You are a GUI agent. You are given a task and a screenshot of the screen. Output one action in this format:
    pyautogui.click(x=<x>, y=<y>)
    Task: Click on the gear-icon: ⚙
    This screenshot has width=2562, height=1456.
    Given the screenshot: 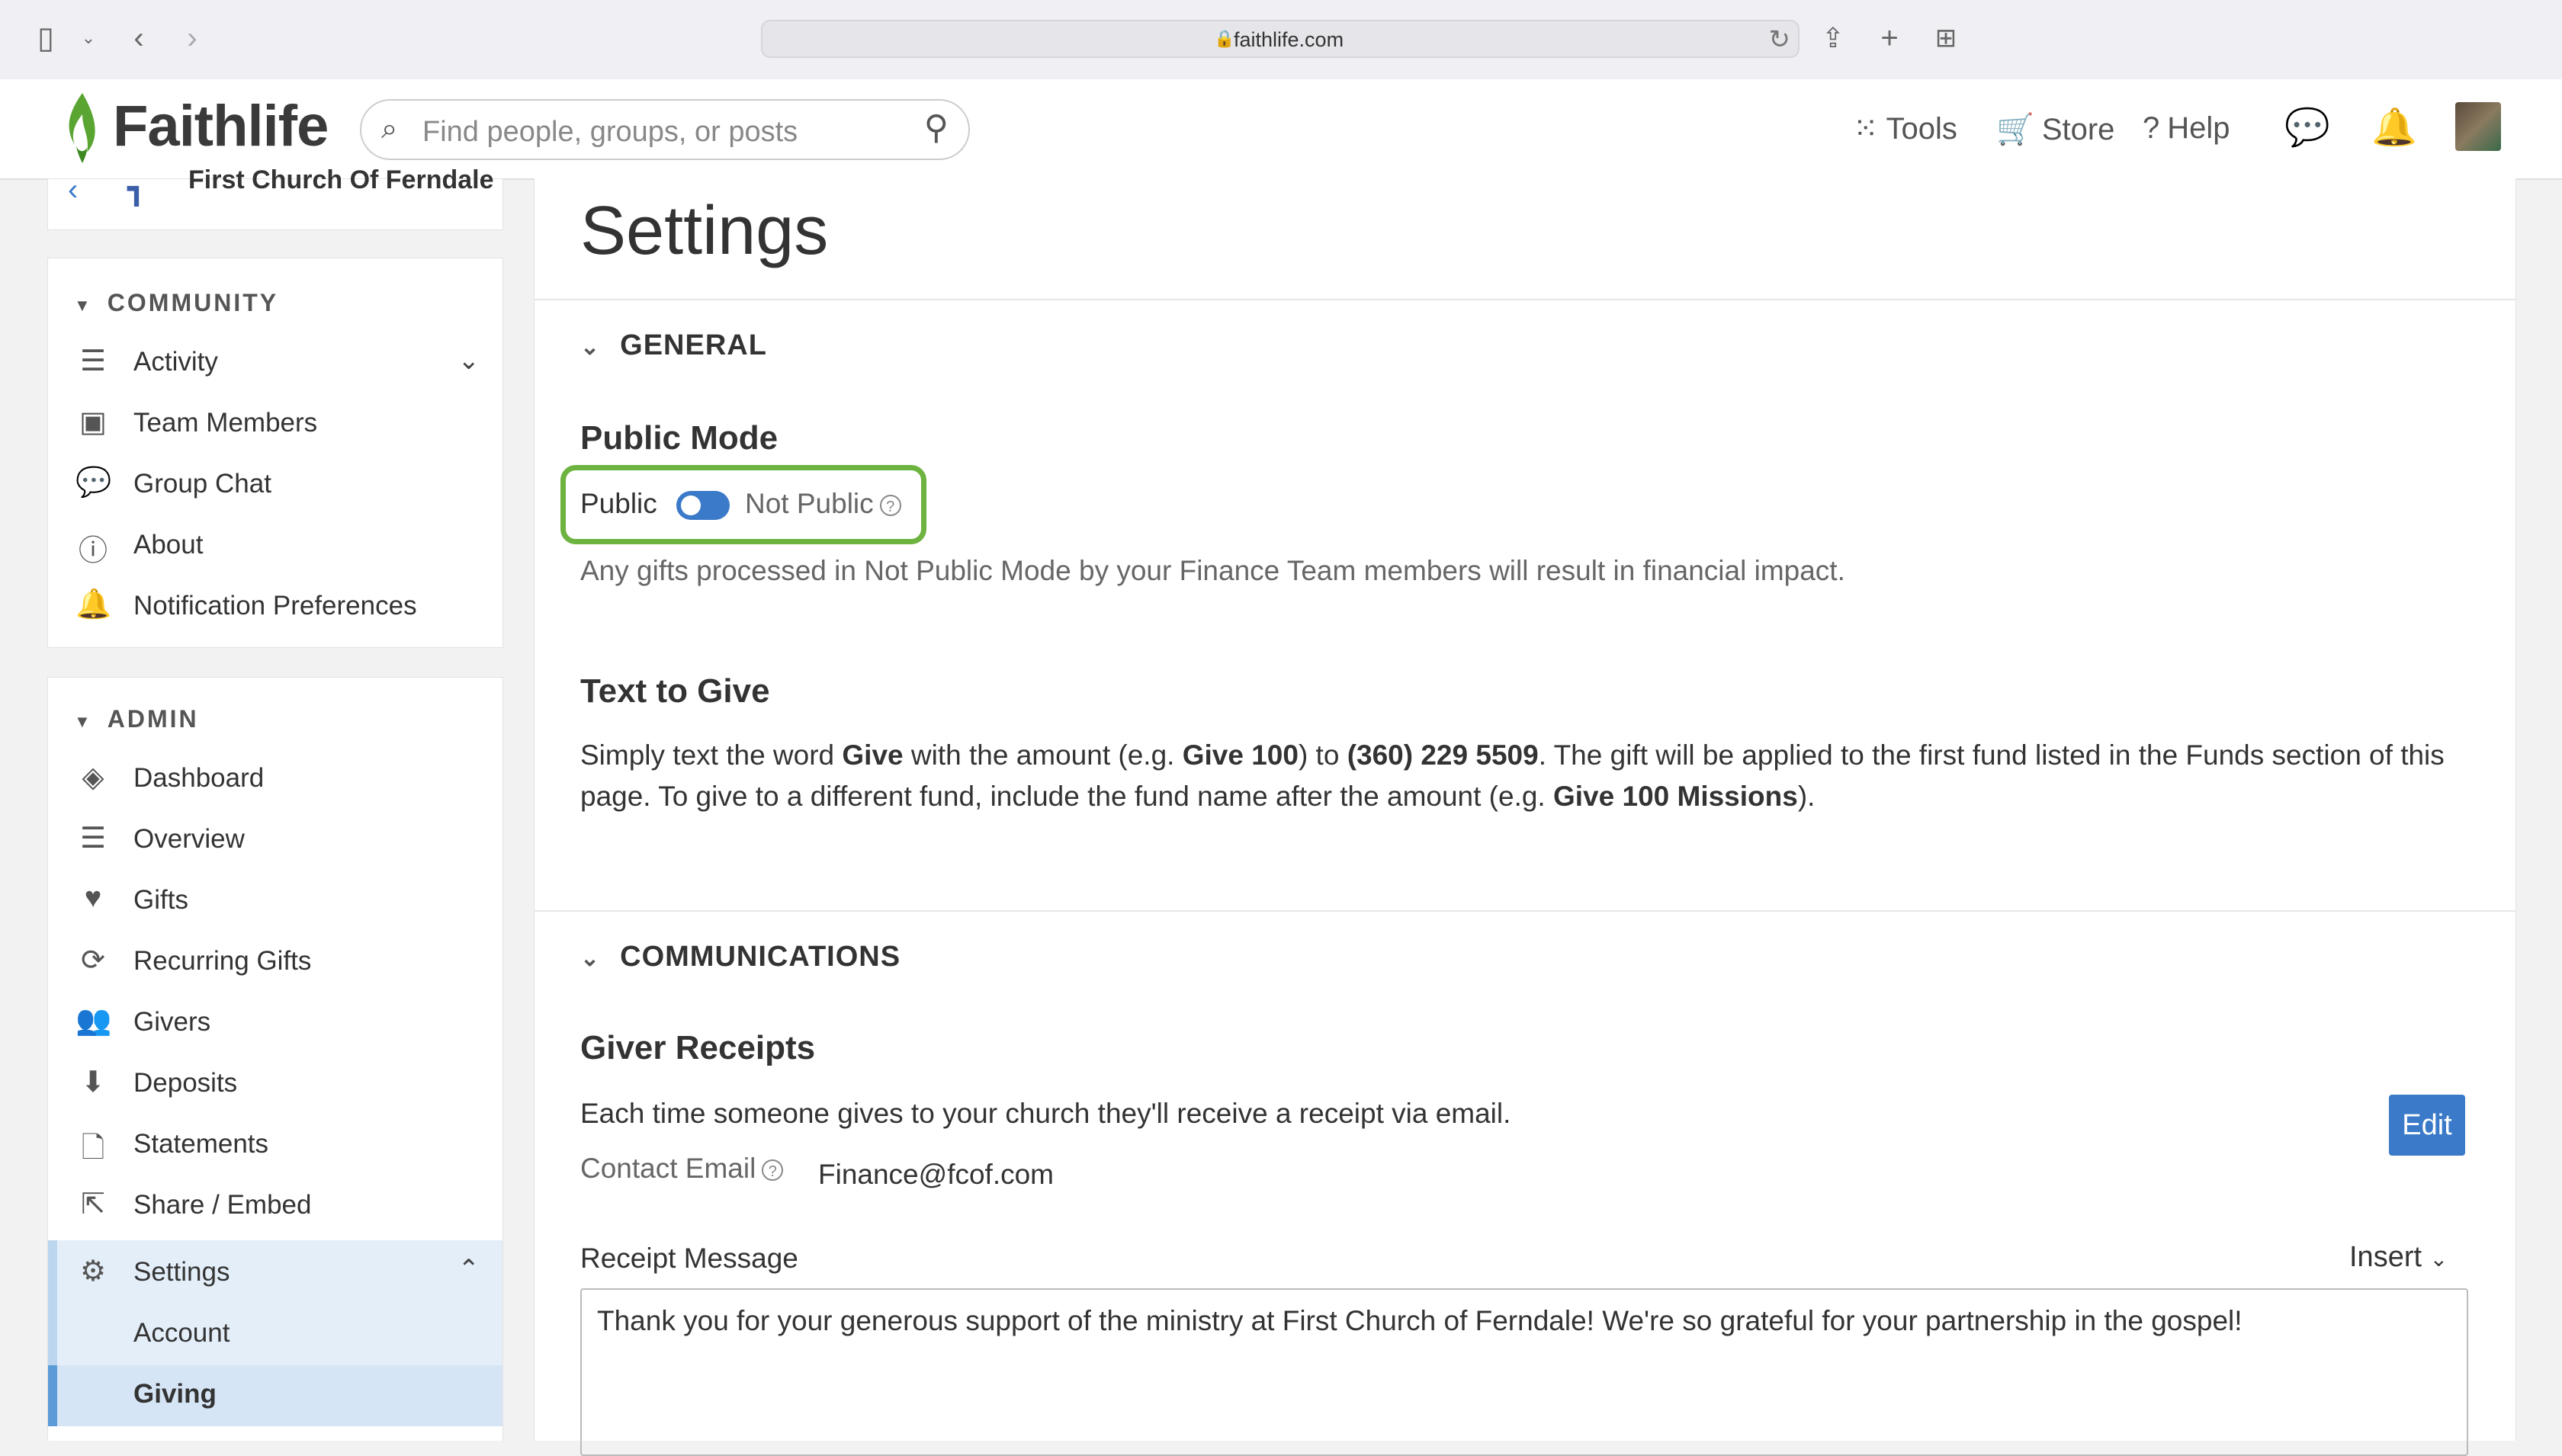 What is the action you would take?
    pyautogui.click(x=93, y=1272)
    